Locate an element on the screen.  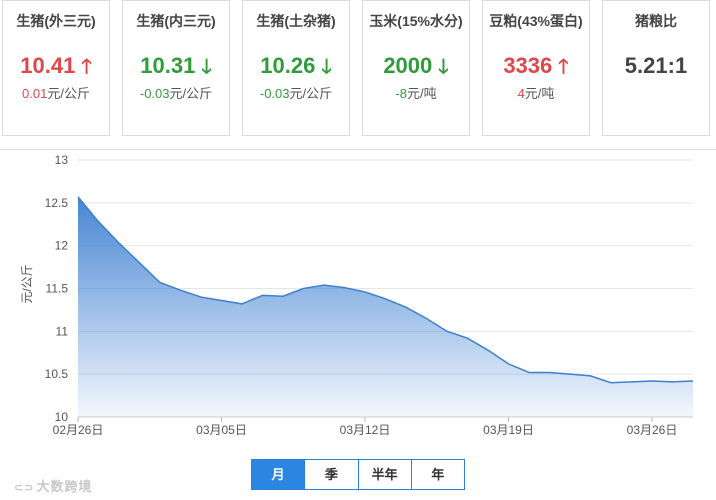
card-change: 4元/吨 is located at coordinates (536, 94).